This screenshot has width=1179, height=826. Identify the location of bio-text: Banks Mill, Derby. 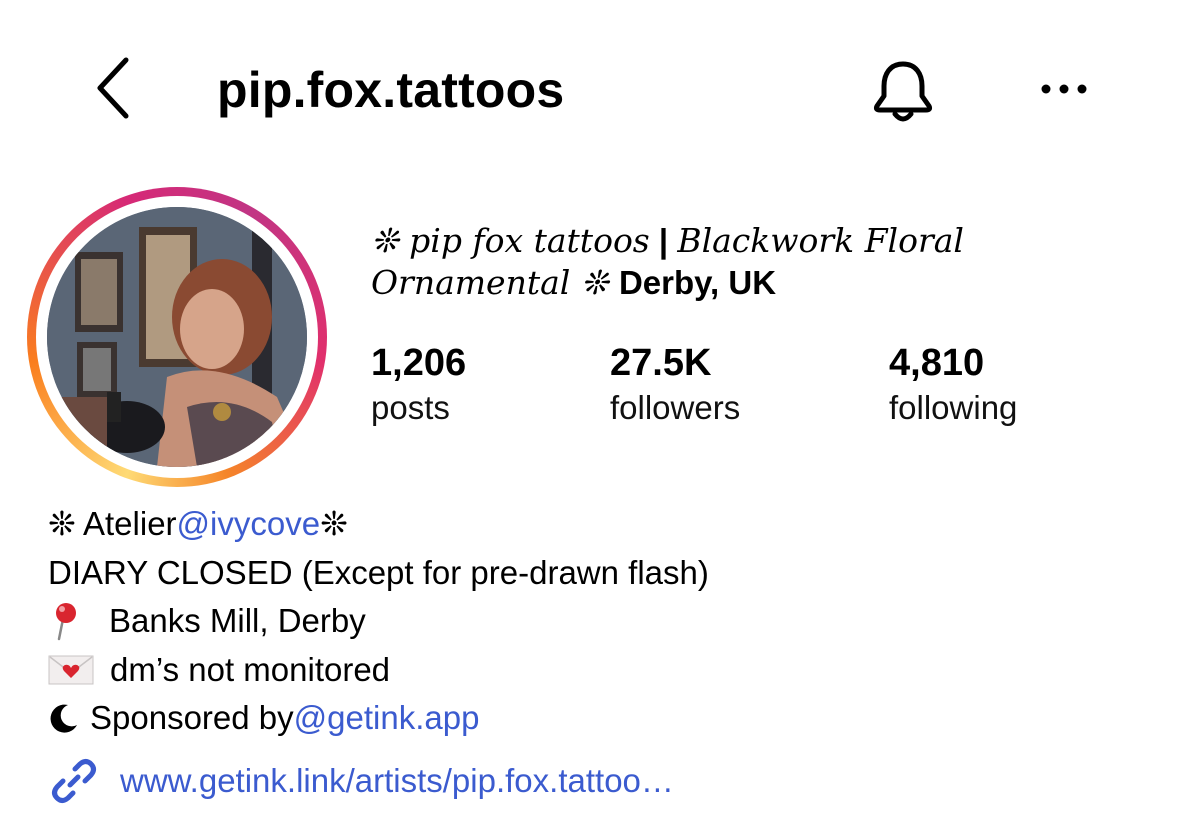
(237, 620).